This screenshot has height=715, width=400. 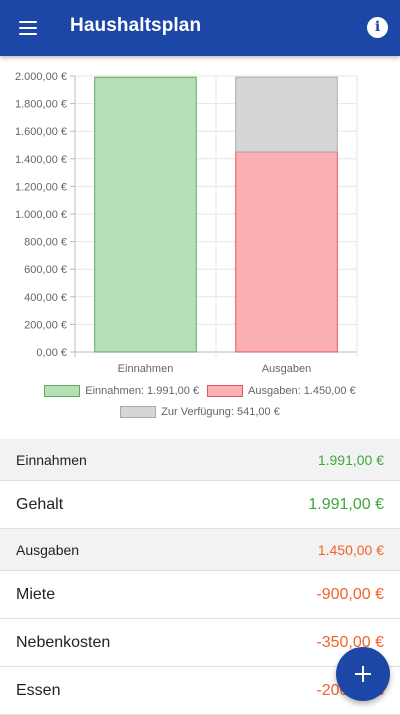 What do you see at coordinates (45, 325) in the screenshot?
I see `y-tick-label: 200,00 €` at bounding box center [45, 325].